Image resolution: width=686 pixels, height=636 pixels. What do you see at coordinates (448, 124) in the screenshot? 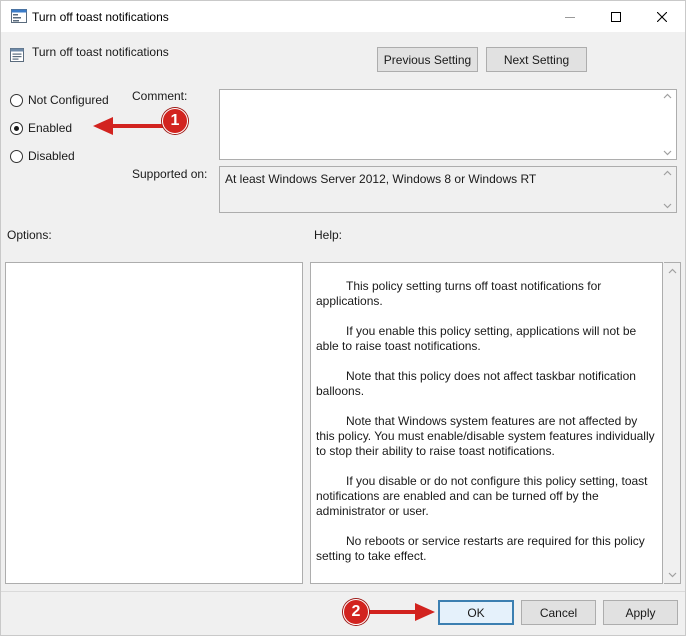
I see `comment-field` at bounding box center [448, 124].